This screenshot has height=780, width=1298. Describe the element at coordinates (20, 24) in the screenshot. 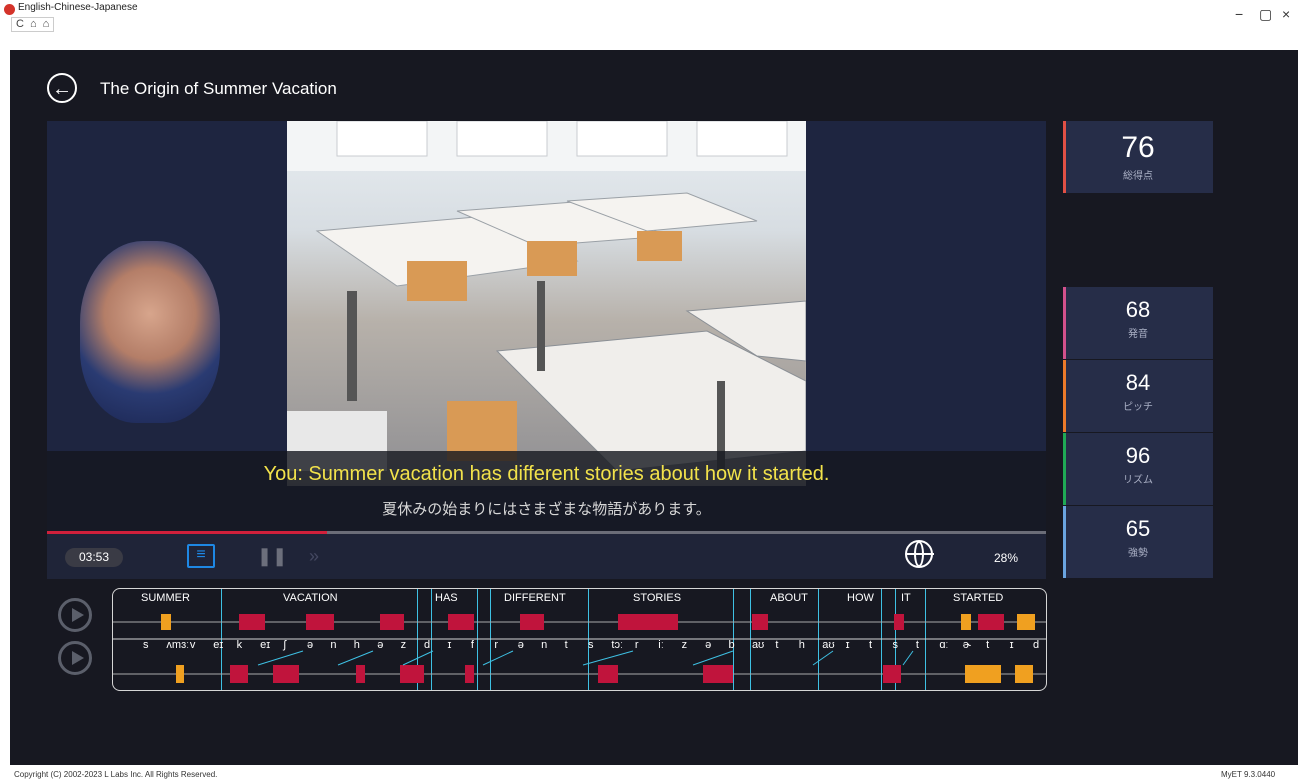

I see `refresh-icon: C` at that location.